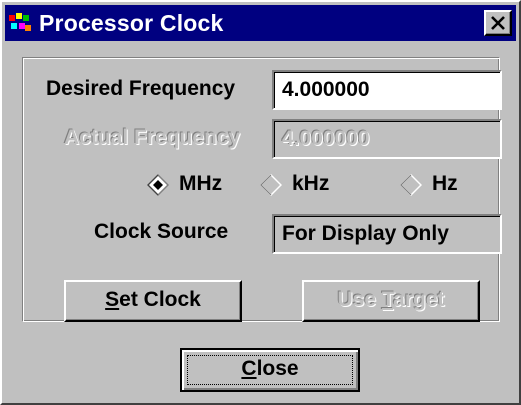  What do you see at coordinates (387, 90) in the screenshot?
I see `desired-frequency-input: 4.000000` at bounding box center [387, 90].